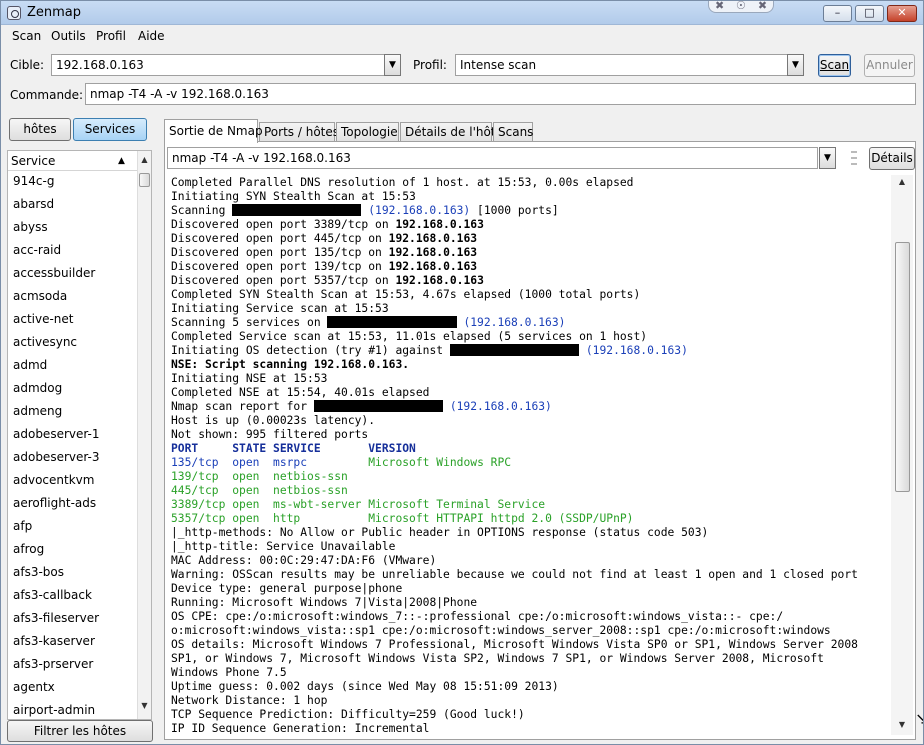  What do you see at coordinates (72, 228) in the screenshot?
I see `service-list-item: abyss` at bounding box center [72, 228].